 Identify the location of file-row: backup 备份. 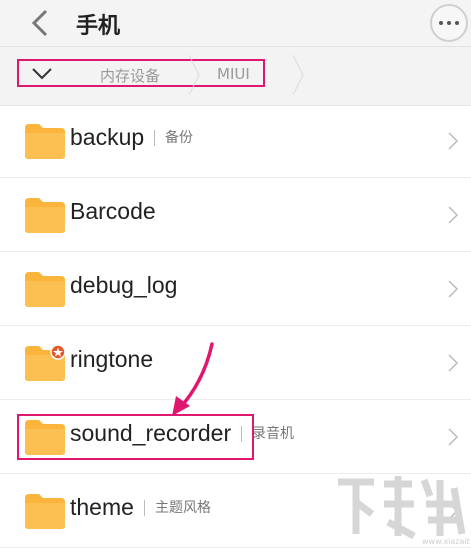
(235, 142).